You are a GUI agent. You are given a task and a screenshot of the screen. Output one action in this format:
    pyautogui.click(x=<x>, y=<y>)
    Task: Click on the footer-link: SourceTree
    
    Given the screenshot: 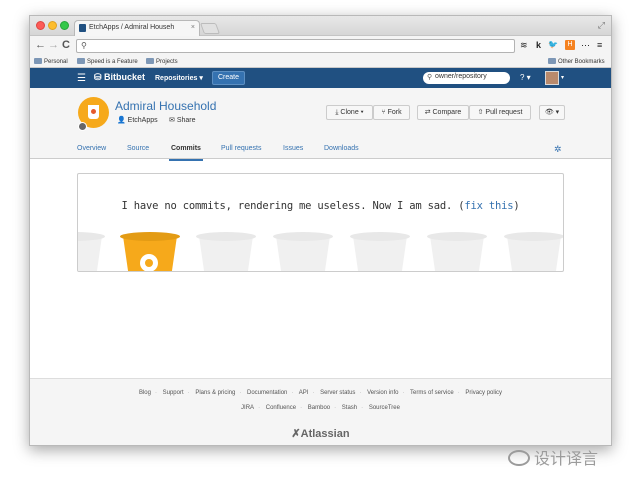 What is the action you would take?
    pyautogui.click(x=384, y=408)
    